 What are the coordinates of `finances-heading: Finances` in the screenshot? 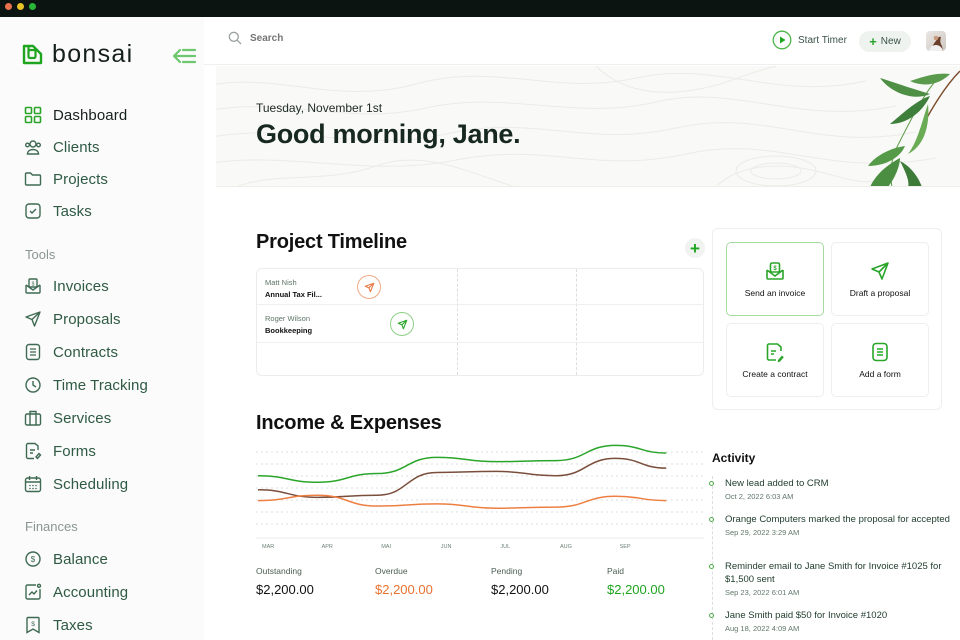 It's located at (51, 526).